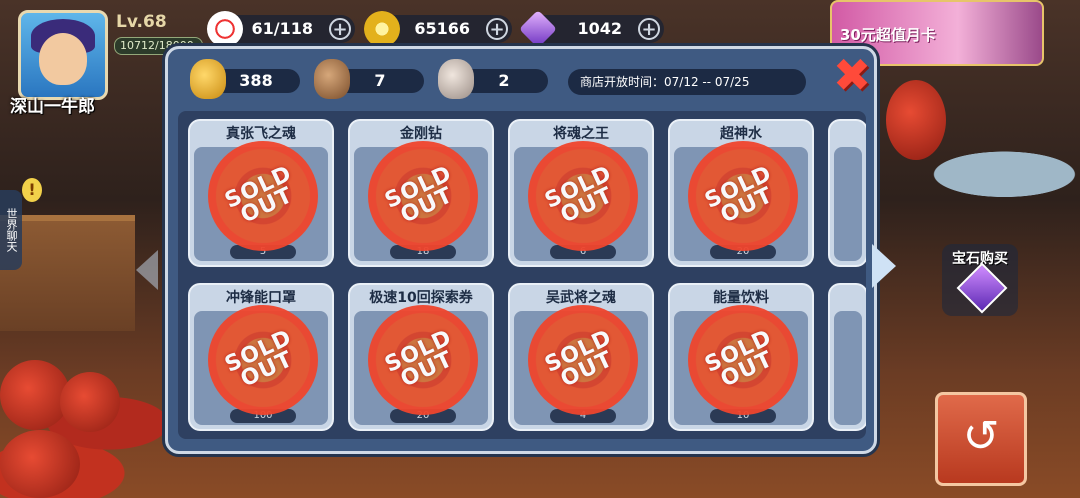  What do you see at coordinates (382, 29) in the screenshot?
I see `gold-coin-icon` at bounding box center [382, 29].